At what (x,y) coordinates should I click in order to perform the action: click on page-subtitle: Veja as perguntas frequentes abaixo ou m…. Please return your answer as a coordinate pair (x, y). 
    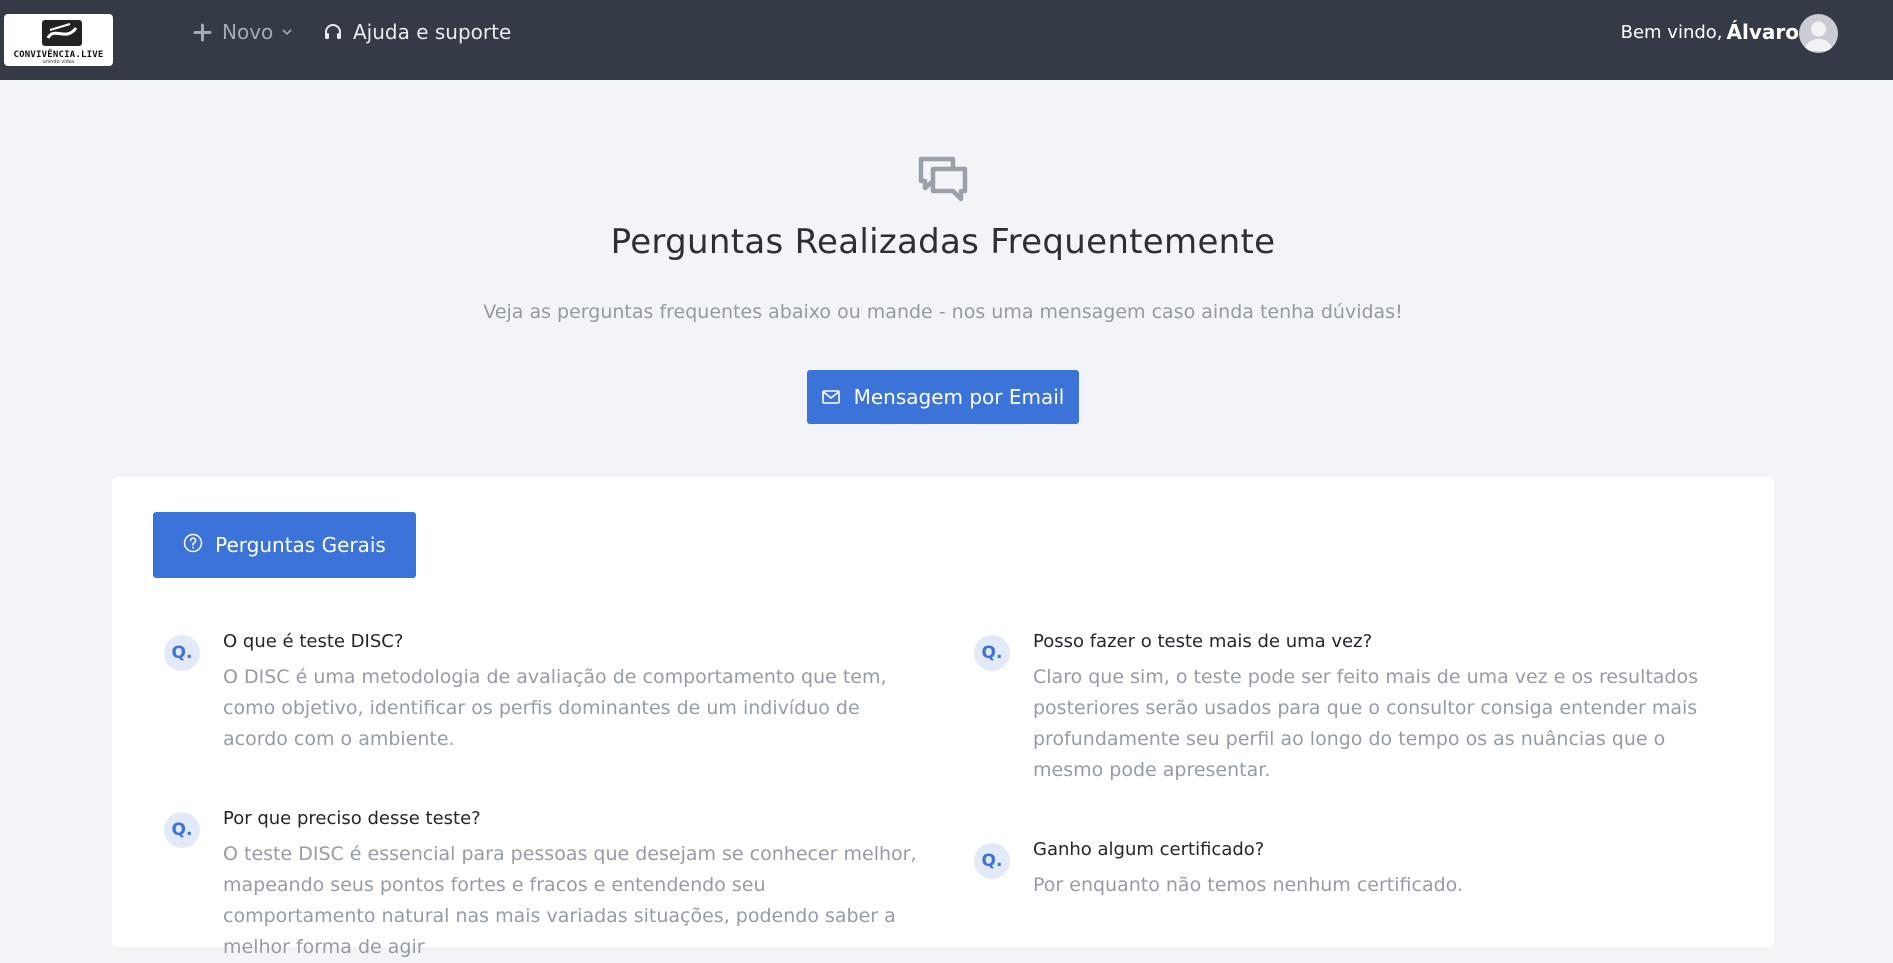
    Looking at the image, I should click on (943, 312).